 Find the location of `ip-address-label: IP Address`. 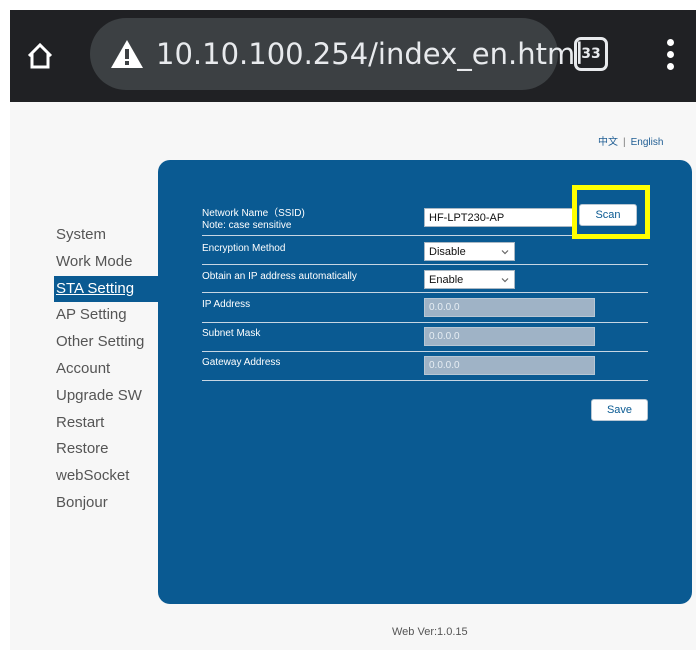

ip-address-label: IP Address is located at coordinates (226, 304).